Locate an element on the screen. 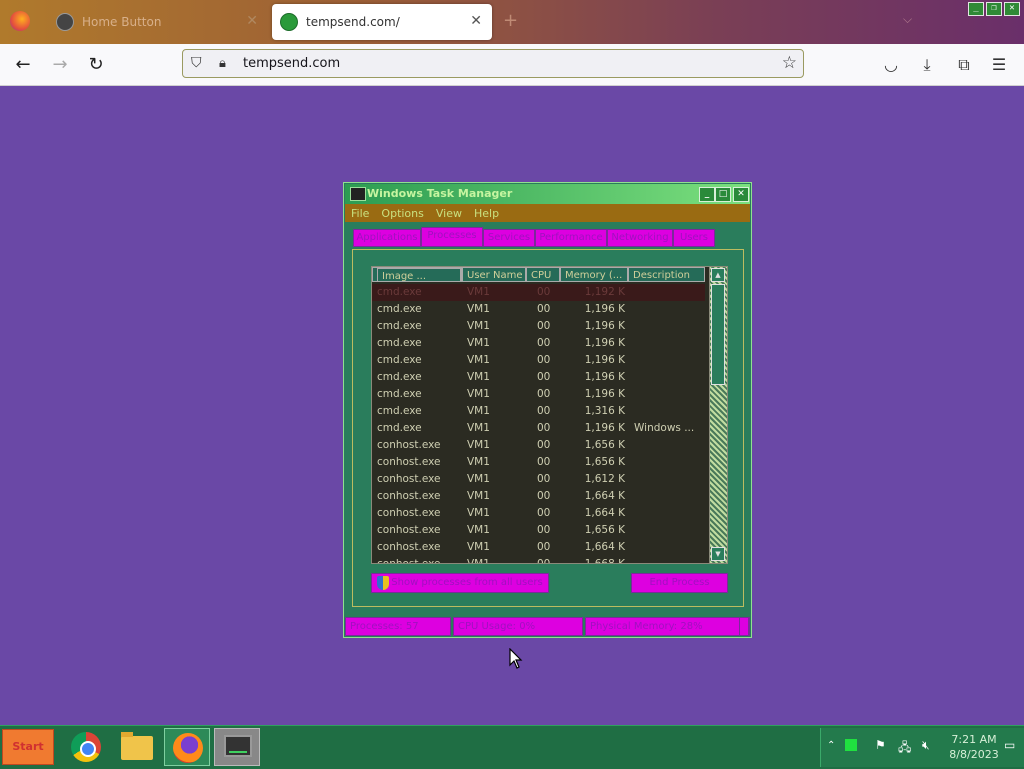  process-row: cmd.exe VM1 00 1,316 K is located at coordinates (538, 411).